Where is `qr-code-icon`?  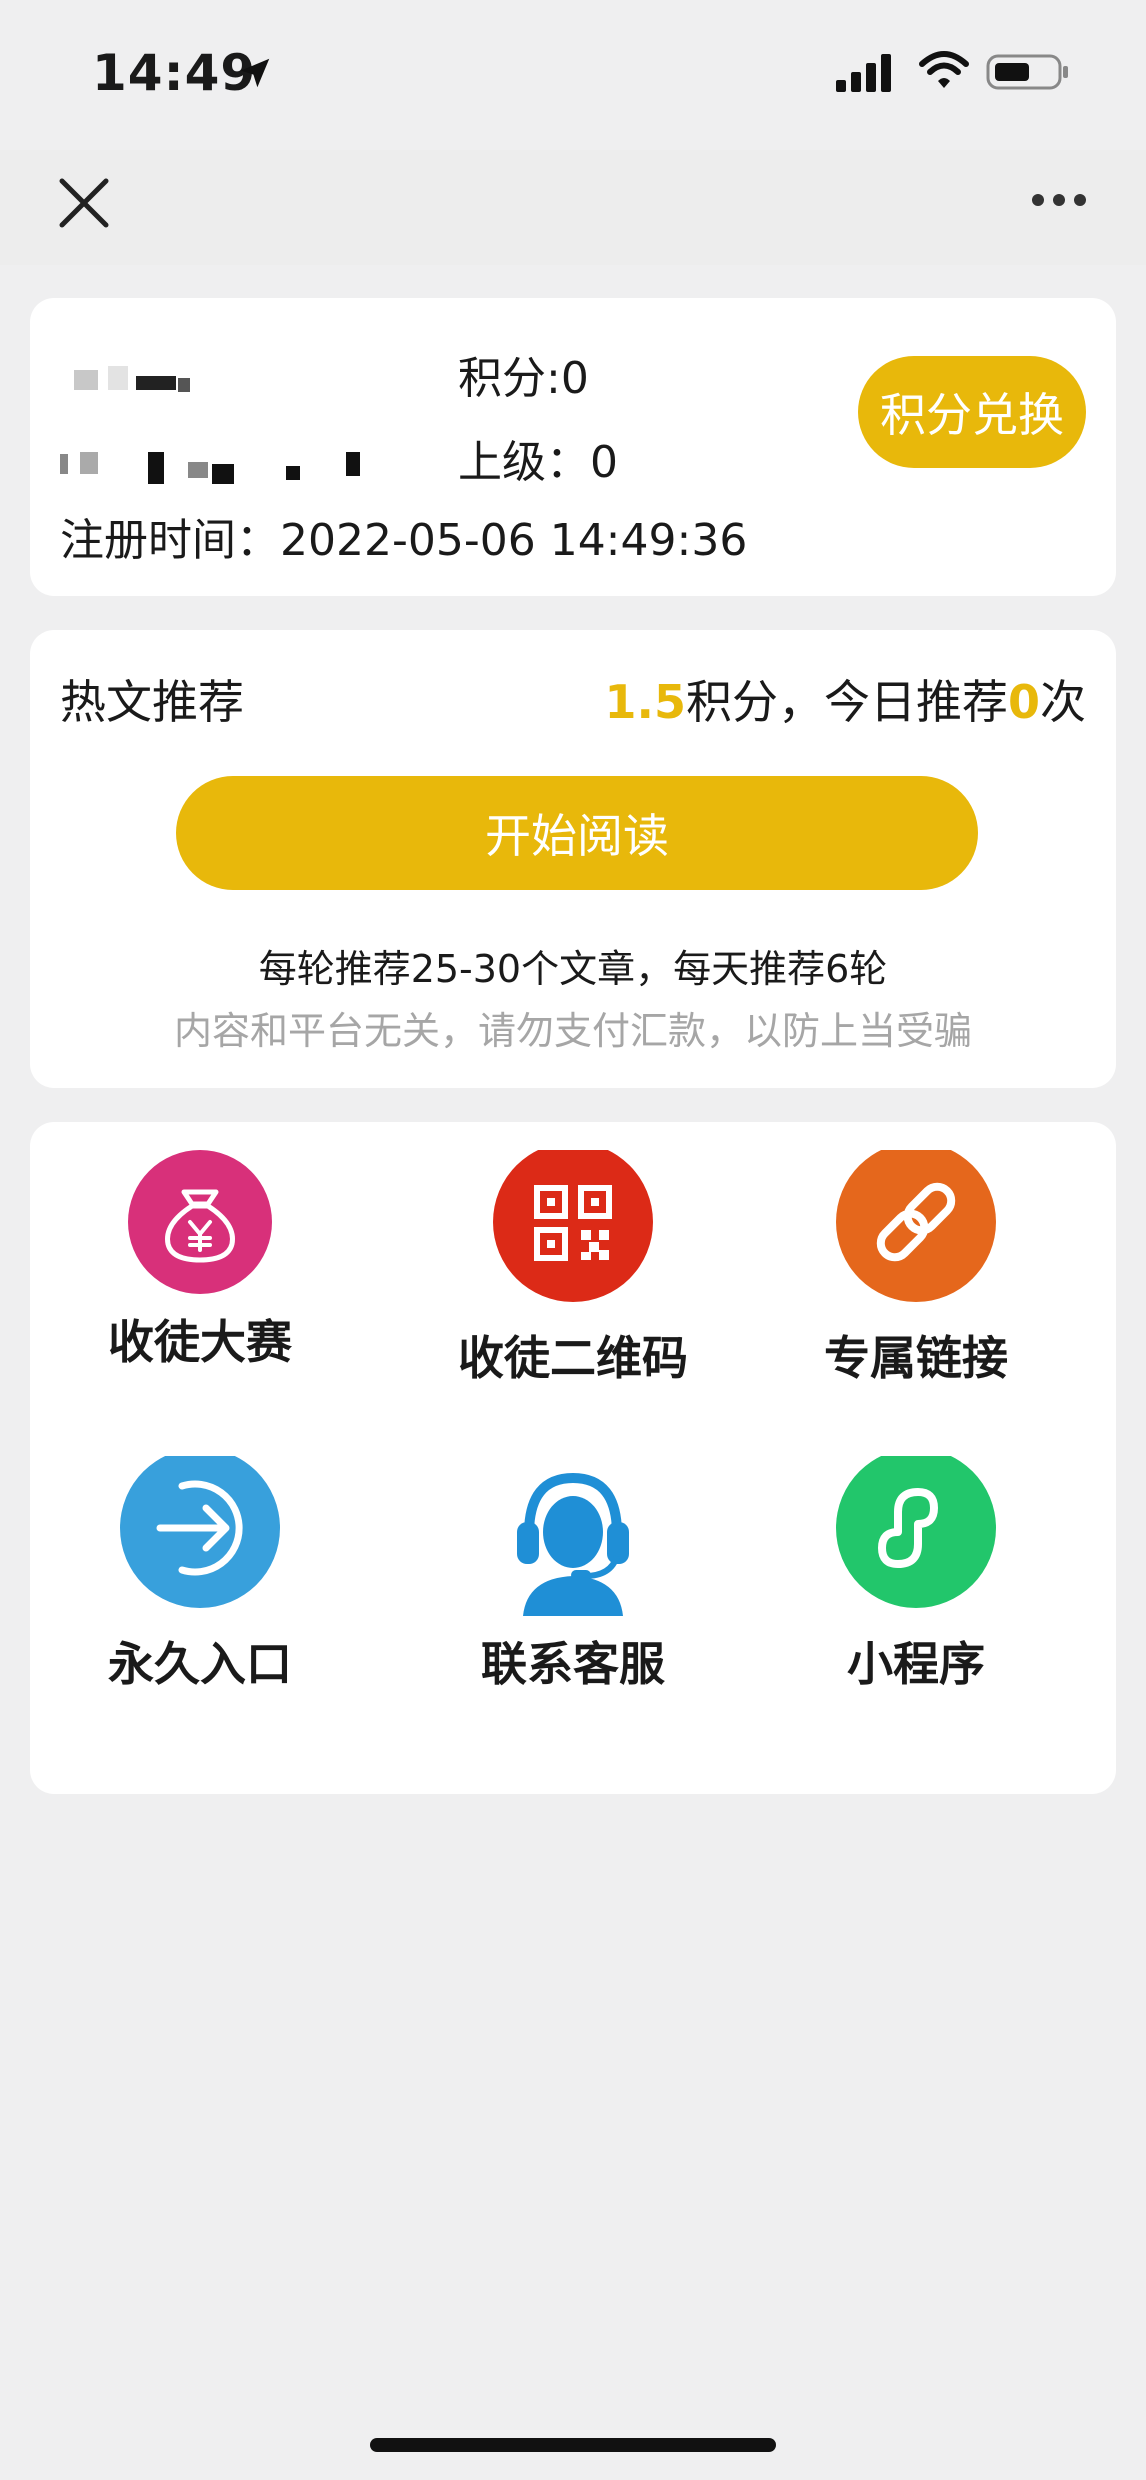 qr-code-icon is located at coordinates (573, 1226).